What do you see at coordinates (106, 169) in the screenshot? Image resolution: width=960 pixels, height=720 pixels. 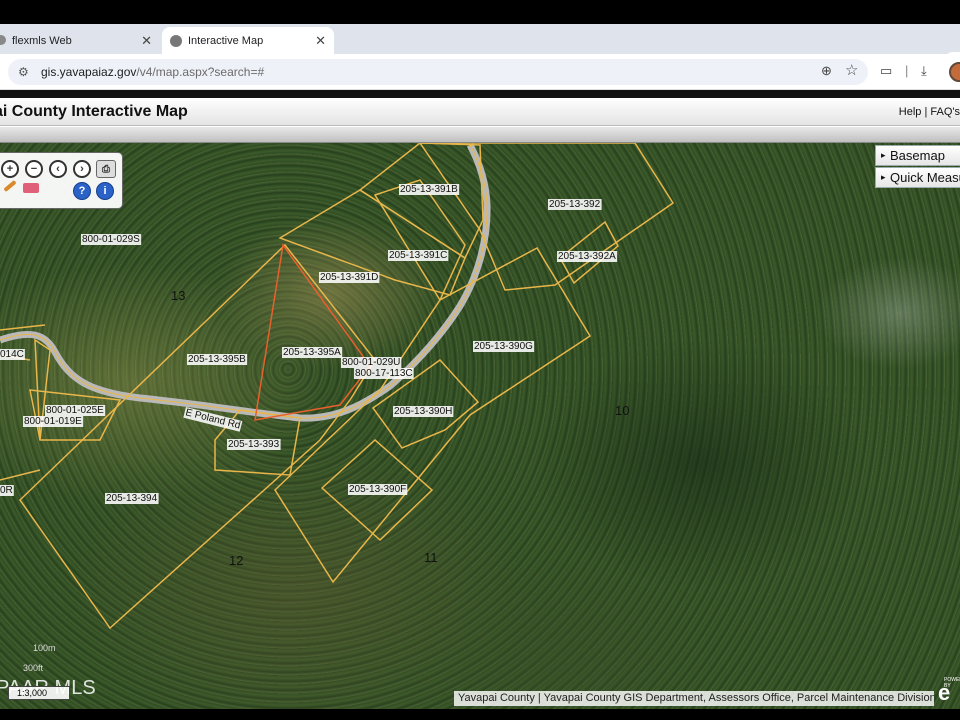 I see `print-icon: ⎙` at bounding box center [106, 169].